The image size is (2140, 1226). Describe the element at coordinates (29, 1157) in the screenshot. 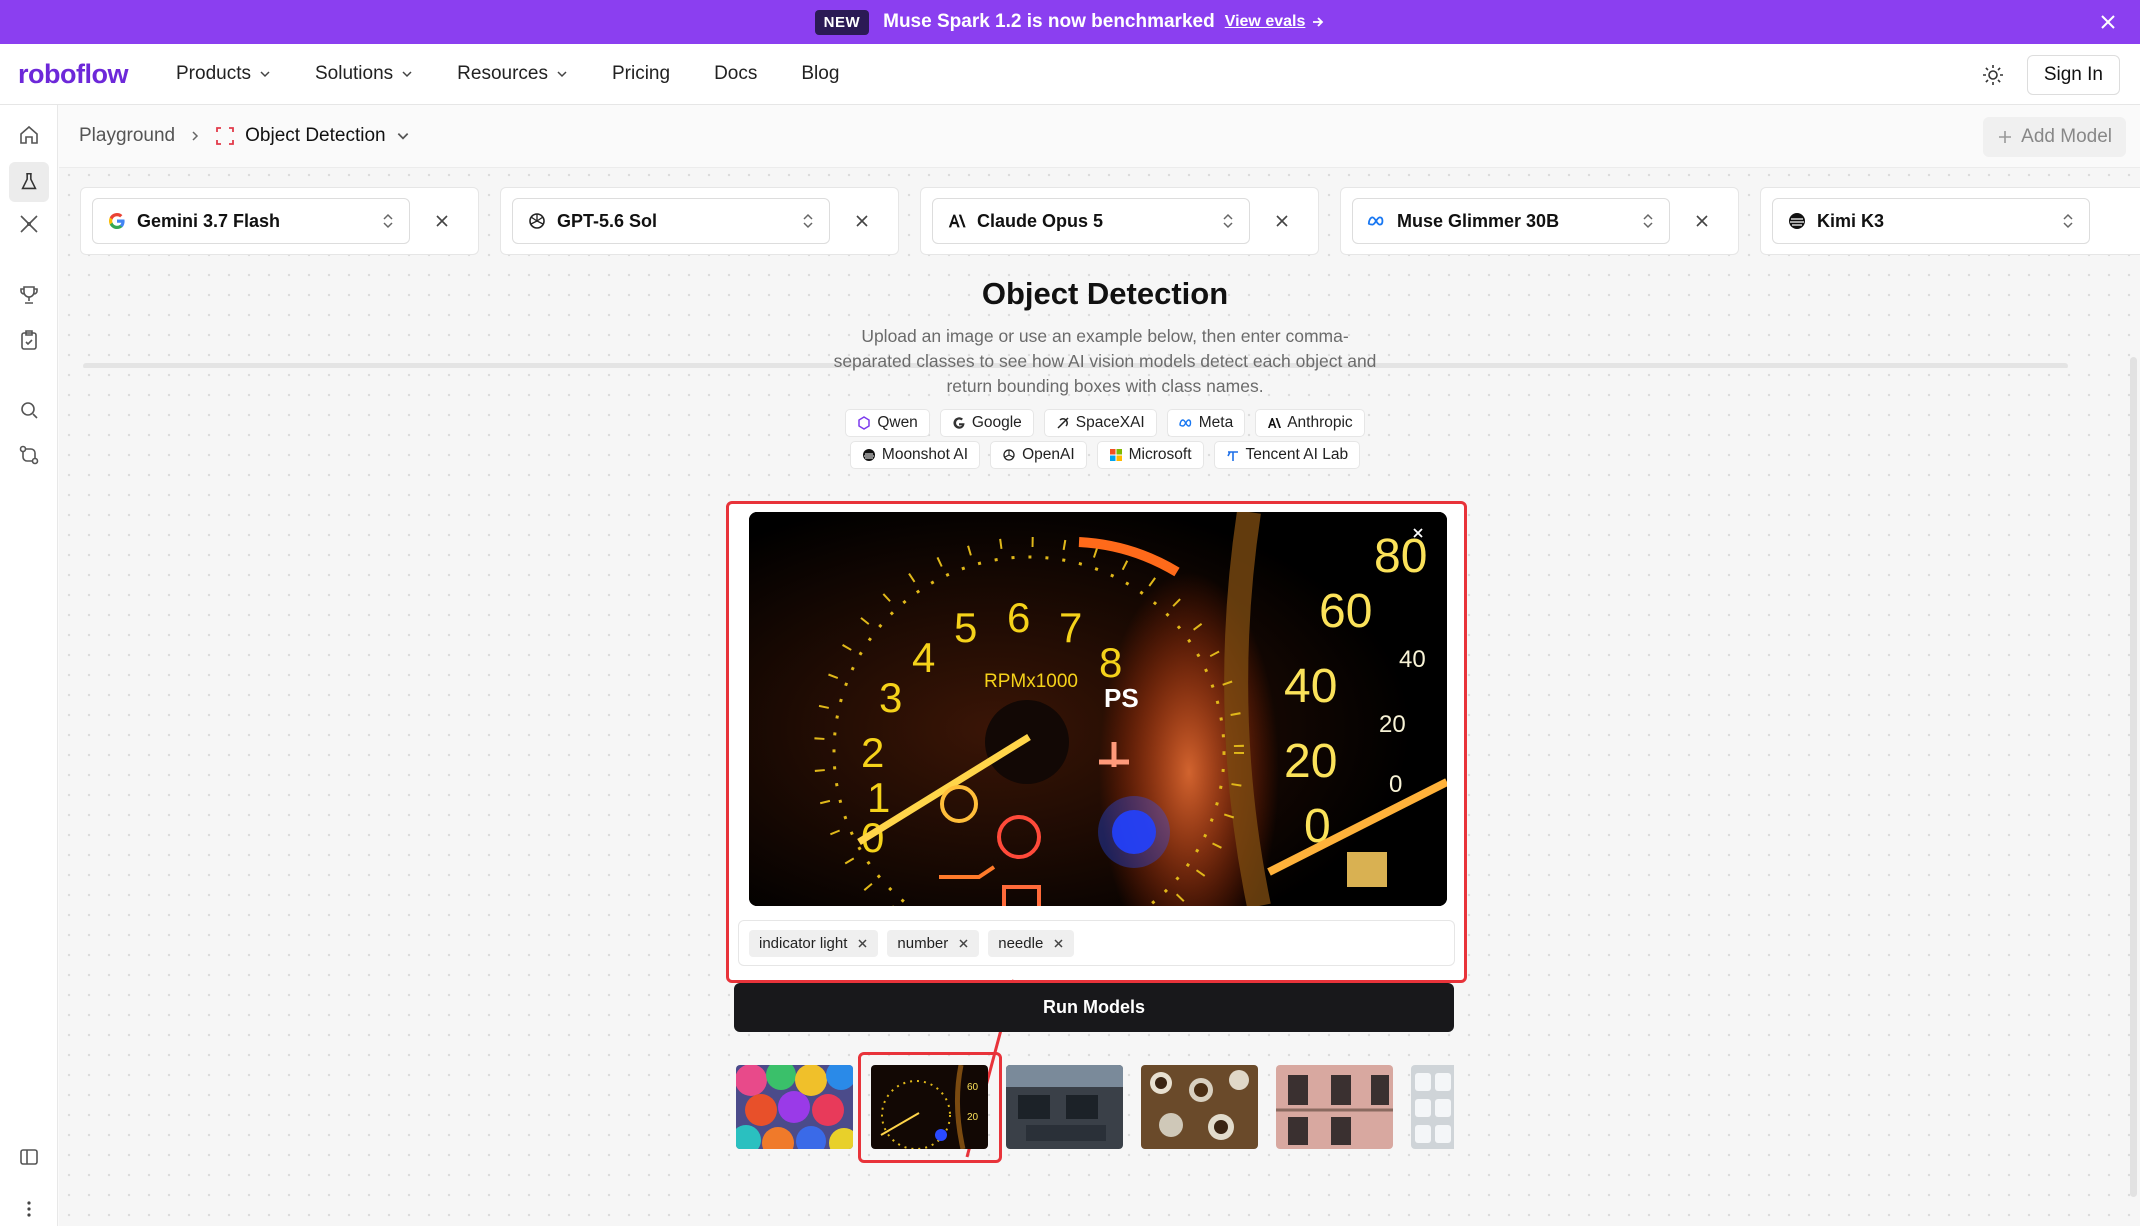

I see `sidebar-toggle-icon` at that location.